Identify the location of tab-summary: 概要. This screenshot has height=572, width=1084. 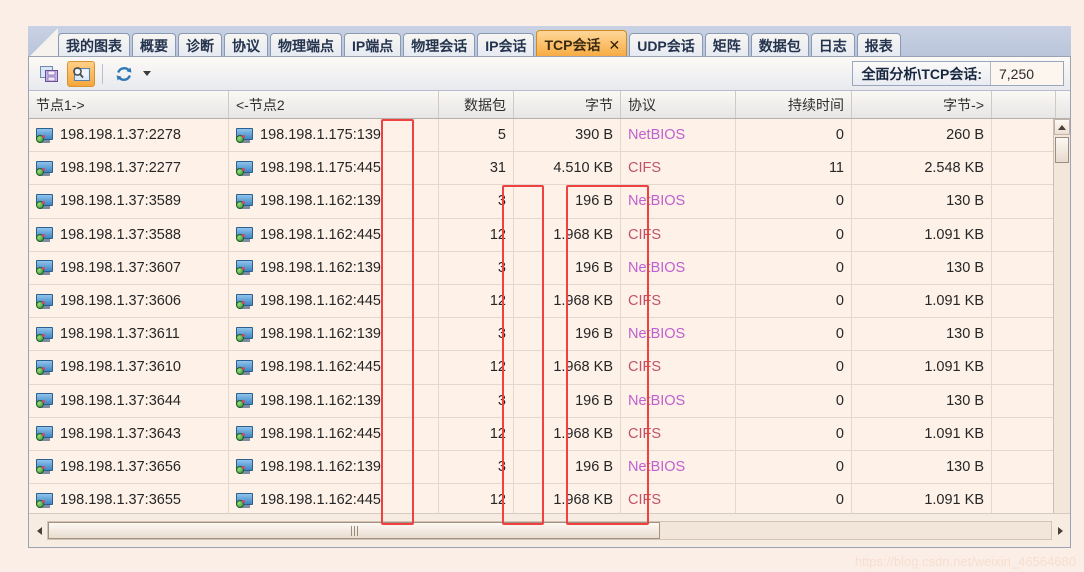
(154, 45).